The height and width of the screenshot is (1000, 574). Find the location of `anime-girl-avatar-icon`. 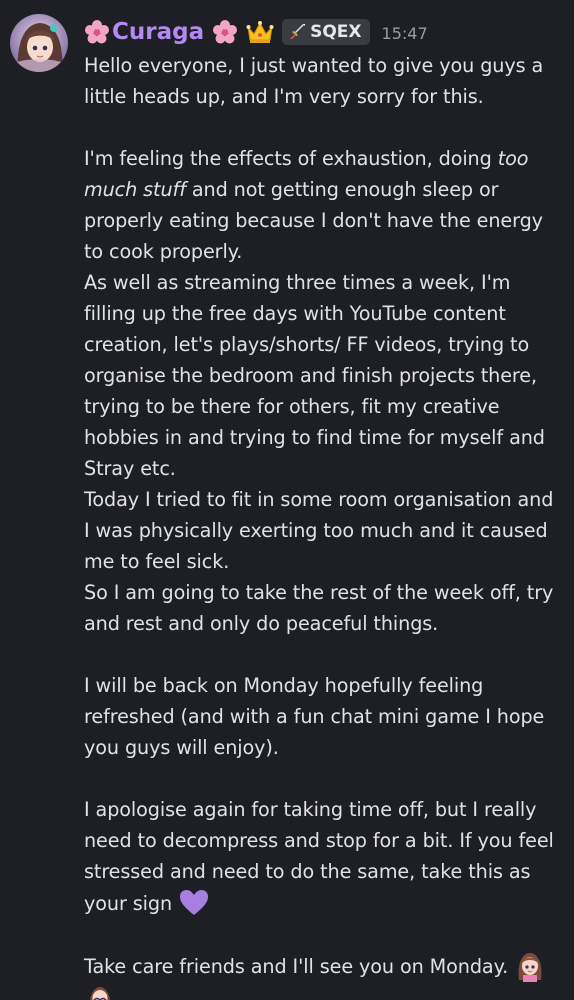

anime-girl-avatar-icon is located at coordinates (39, 43).